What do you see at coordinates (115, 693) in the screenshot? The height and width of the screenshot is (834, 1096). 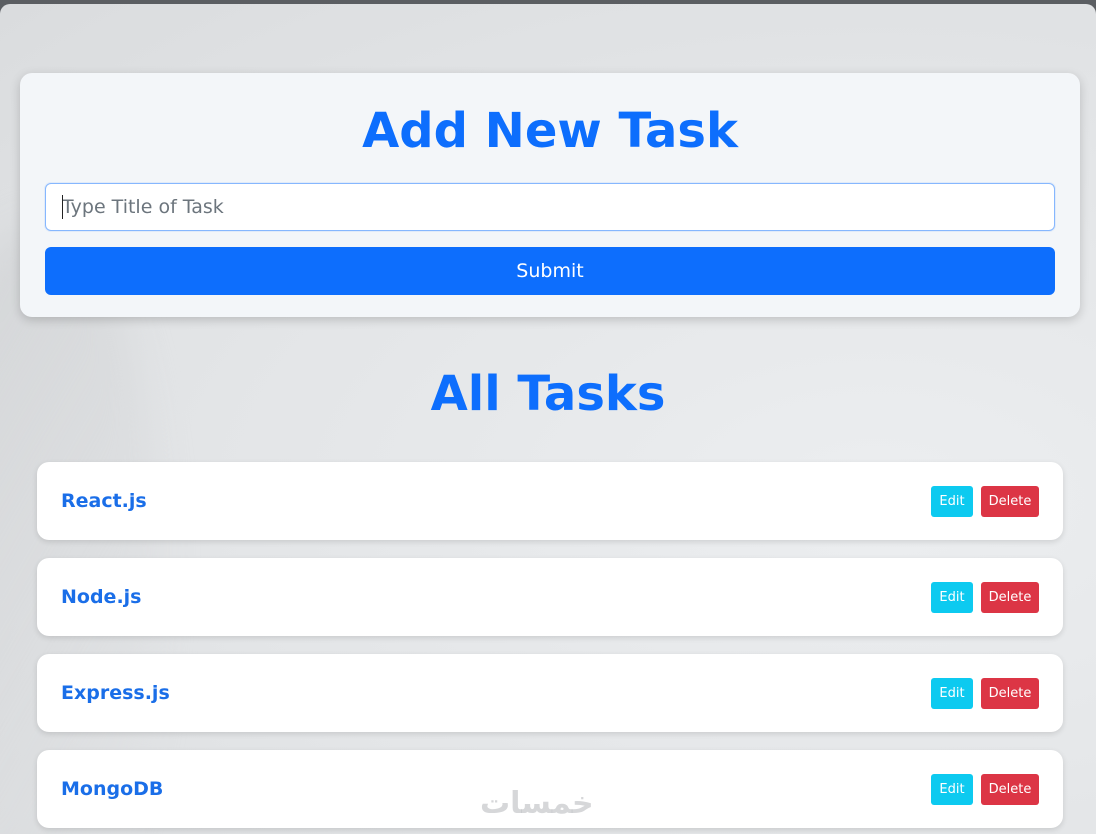 I see `task-title: Express.js` at bounding box center [115, 693].